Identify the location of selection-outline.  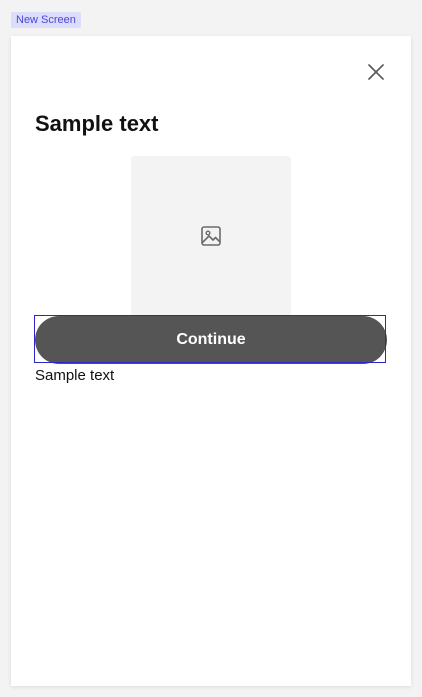
(210, 339).